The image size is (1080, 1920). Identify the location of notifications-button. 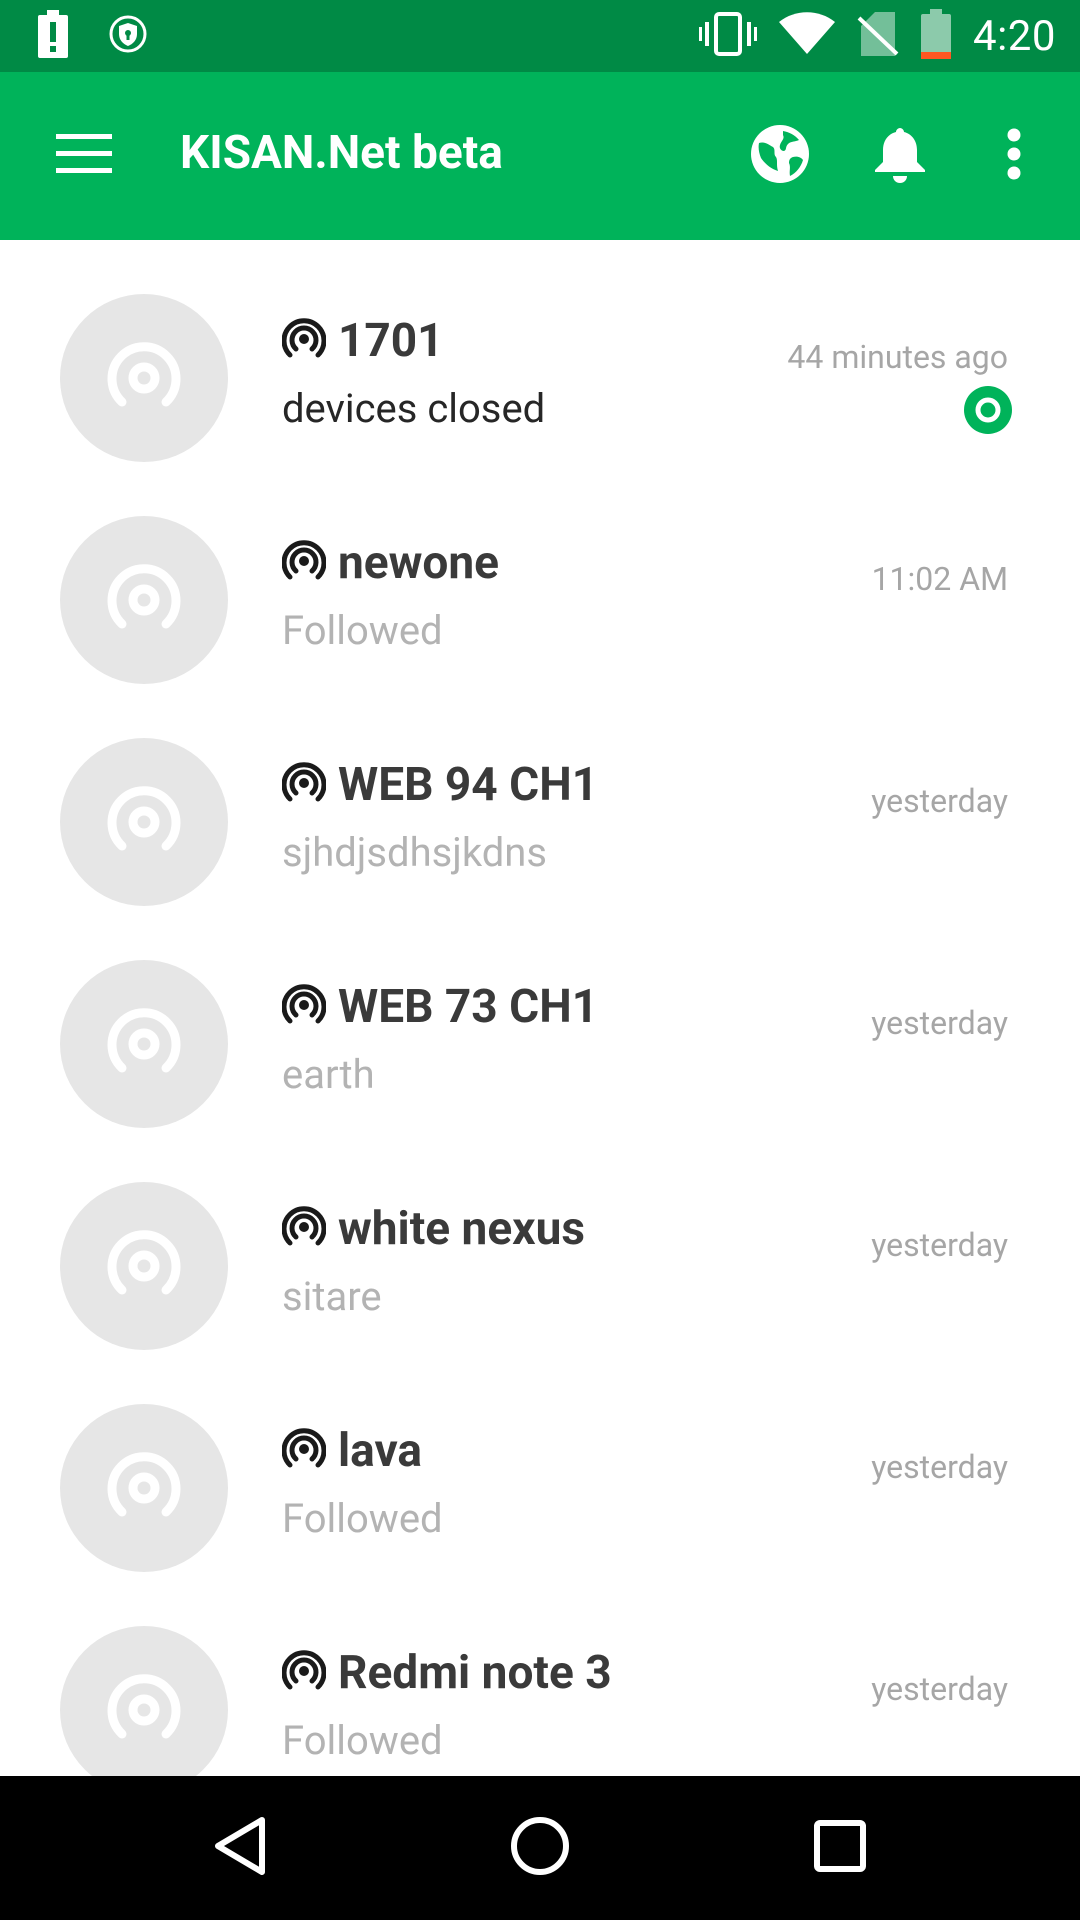
(900, 156).